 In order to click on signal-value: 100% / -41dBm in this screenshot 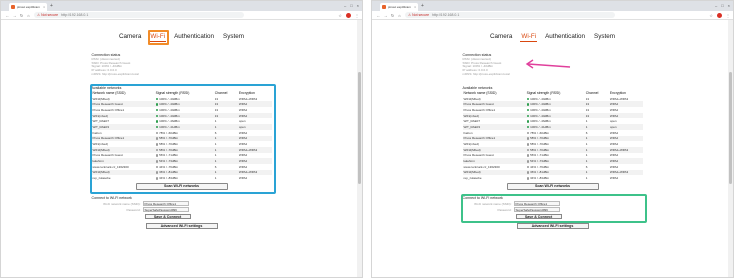, I will do `click(540, 126)`.